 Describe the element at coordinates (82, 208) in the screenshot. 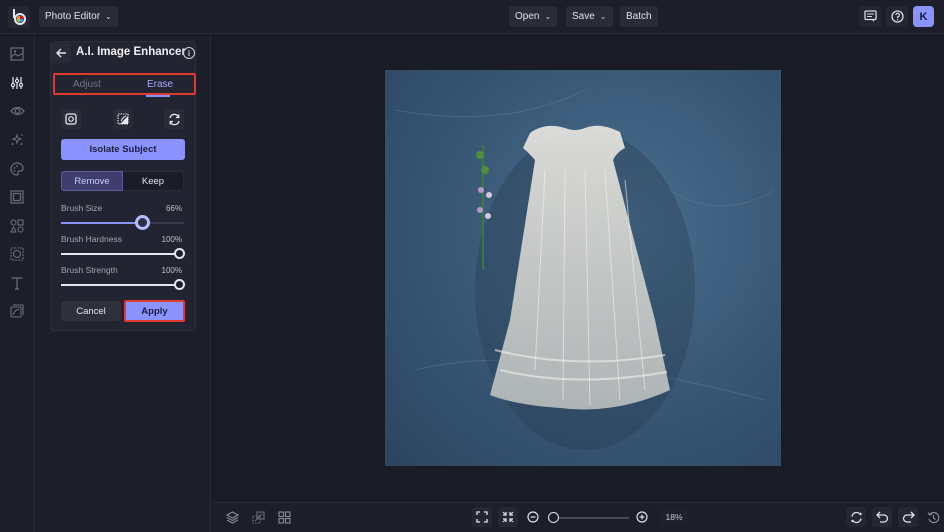

I see `brush-size-label: Brush Size` at that location.